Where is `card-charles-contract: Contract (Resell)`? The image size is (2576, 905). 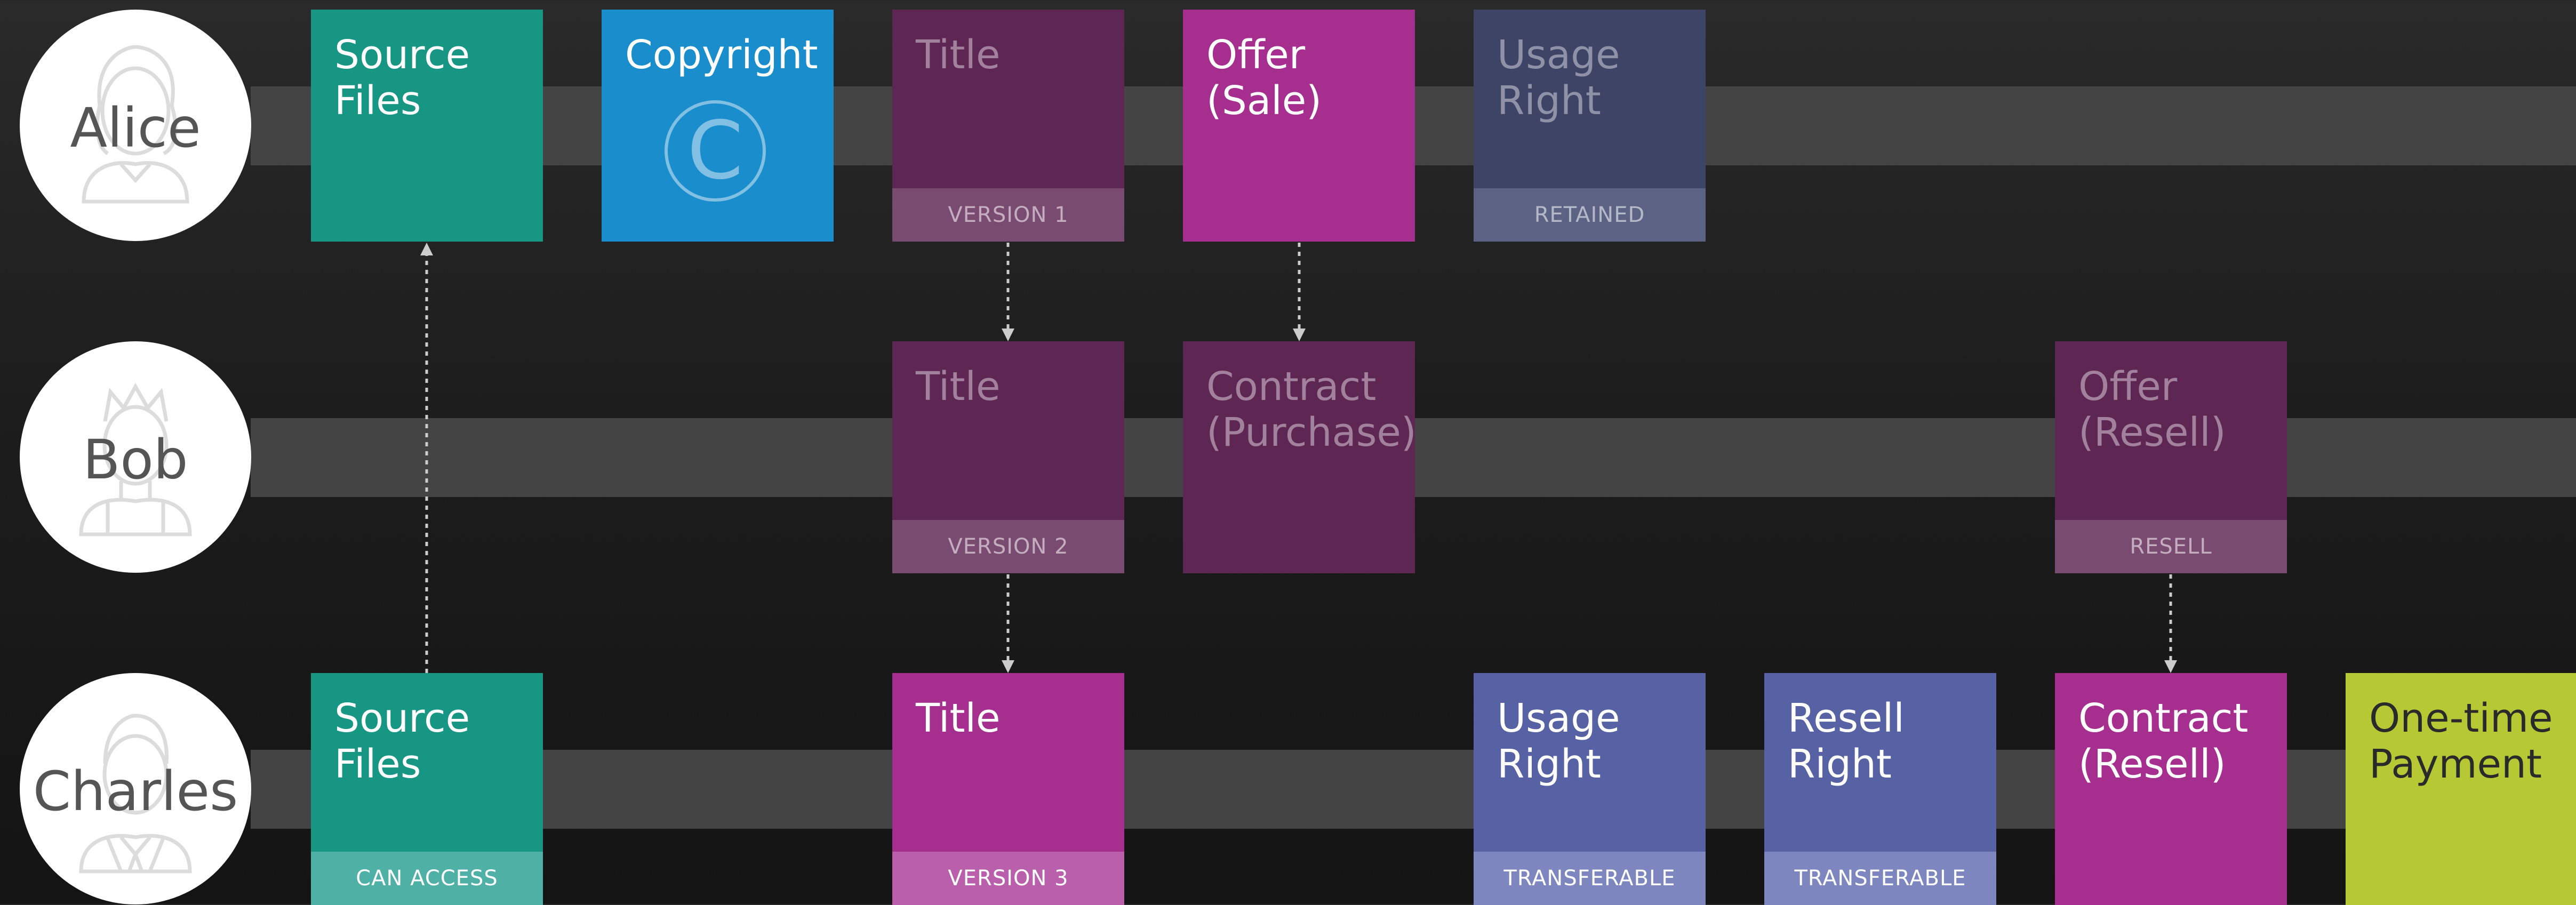 card-charles-contract: Contract (Resell) is located at coordinates (2171, 789).